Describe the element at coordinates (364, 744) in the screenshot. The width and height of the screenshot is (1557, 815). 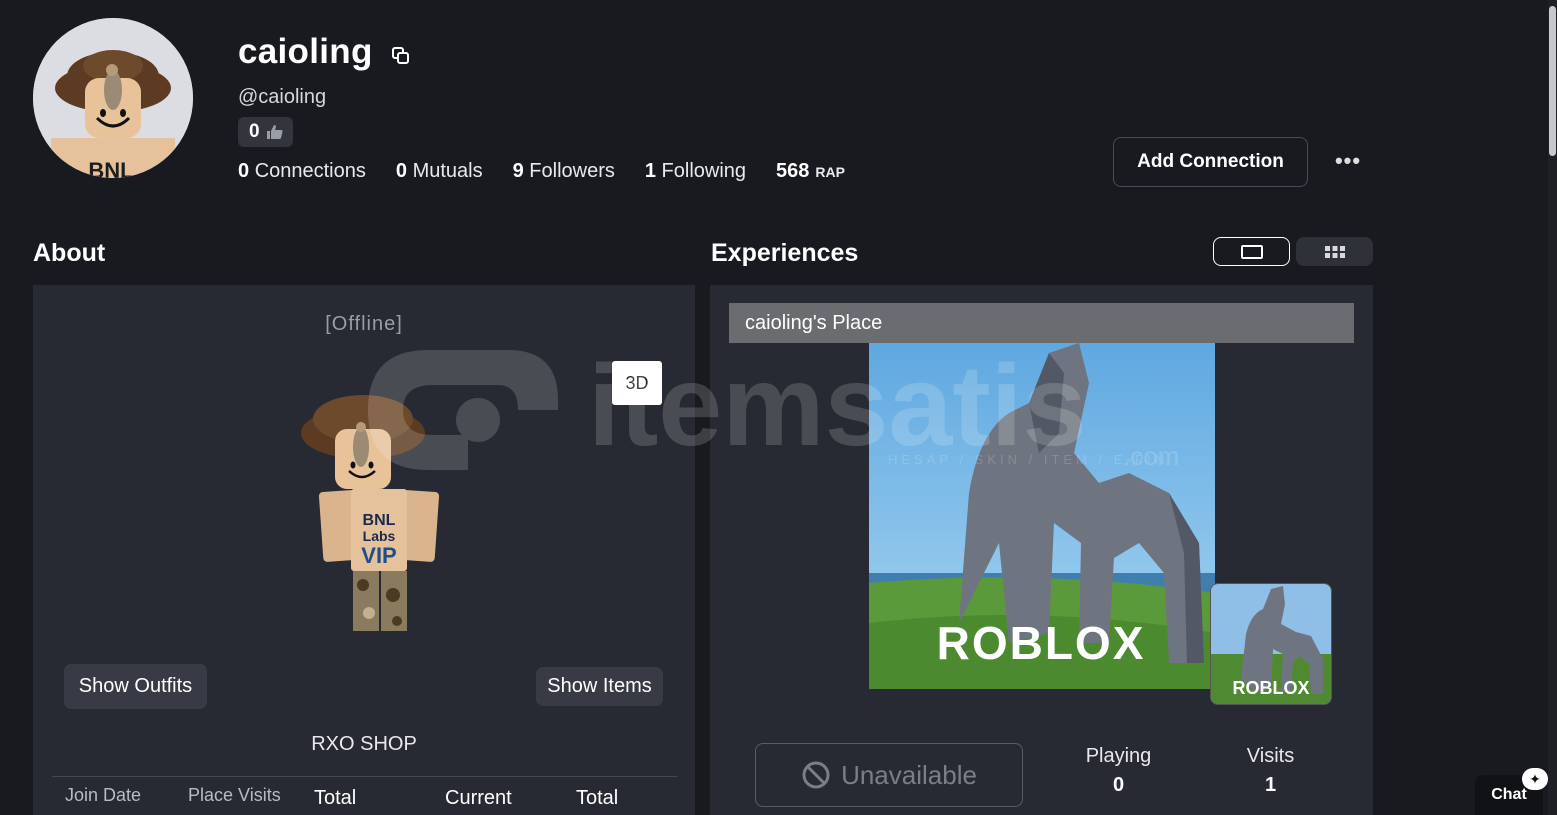
I see `profile-status-text: RXO SHOP` at that location.